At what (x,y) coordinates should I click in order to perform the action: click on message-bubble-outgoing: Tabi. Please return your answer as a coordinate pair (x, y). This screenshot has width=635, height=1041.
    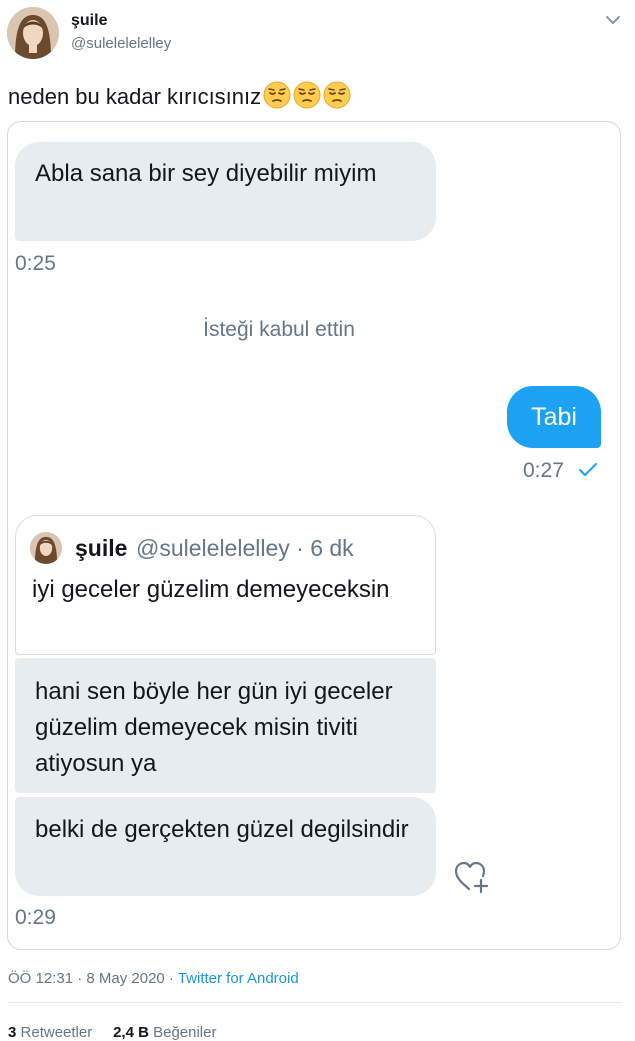
    Looking at the image, I should click on (554, 417).